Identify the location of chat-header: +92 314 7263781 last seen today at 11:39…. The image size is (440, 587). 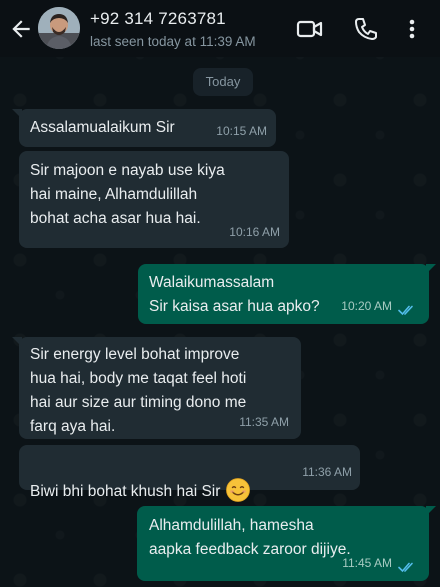
(220, 28).